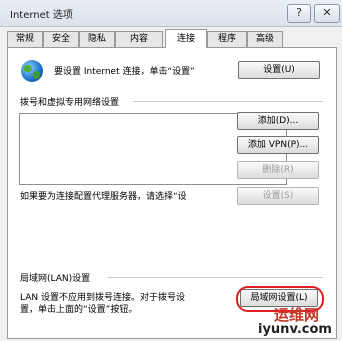  Describe the element at coordinates (124, 72) in the screenshot. I see `setup-text: 要设置 Internet 连接，单击“设置”` at that location.